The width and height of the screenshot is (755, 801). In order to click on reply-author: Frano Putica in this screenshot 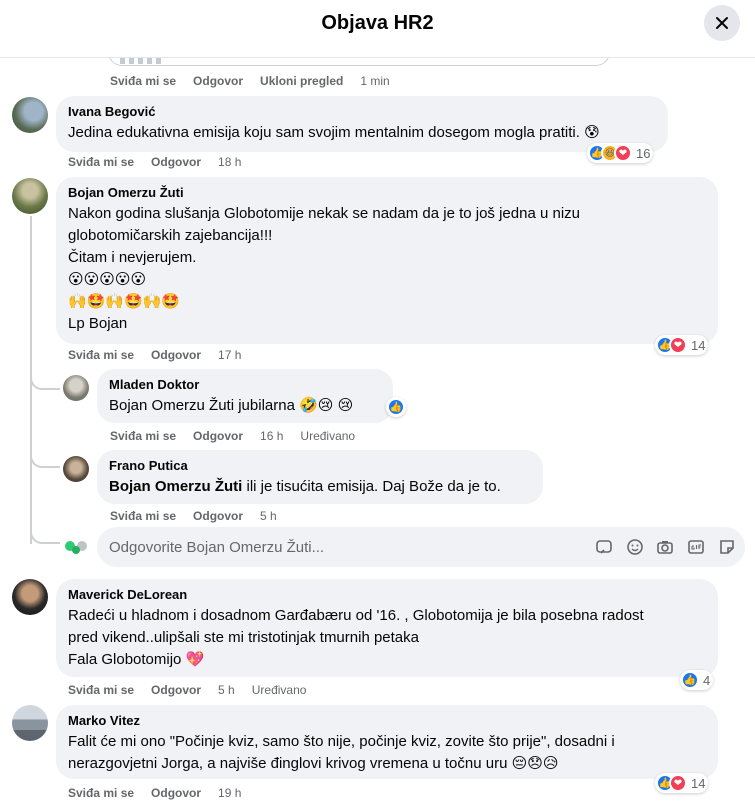, I will do `click(320, 466)`.